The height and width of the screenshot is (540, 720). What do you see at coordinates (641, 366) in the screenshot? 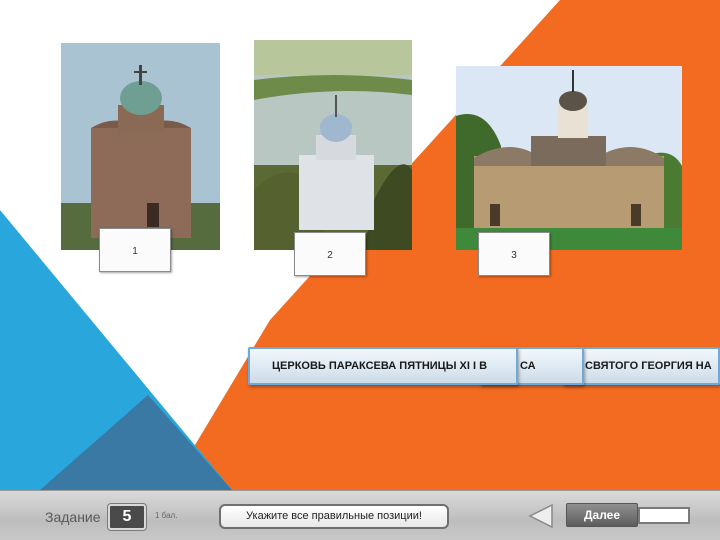
I see `answer-card-3: СВЯТОГО ГЕОРГИЯ НА` at bounding box center [641, 366].